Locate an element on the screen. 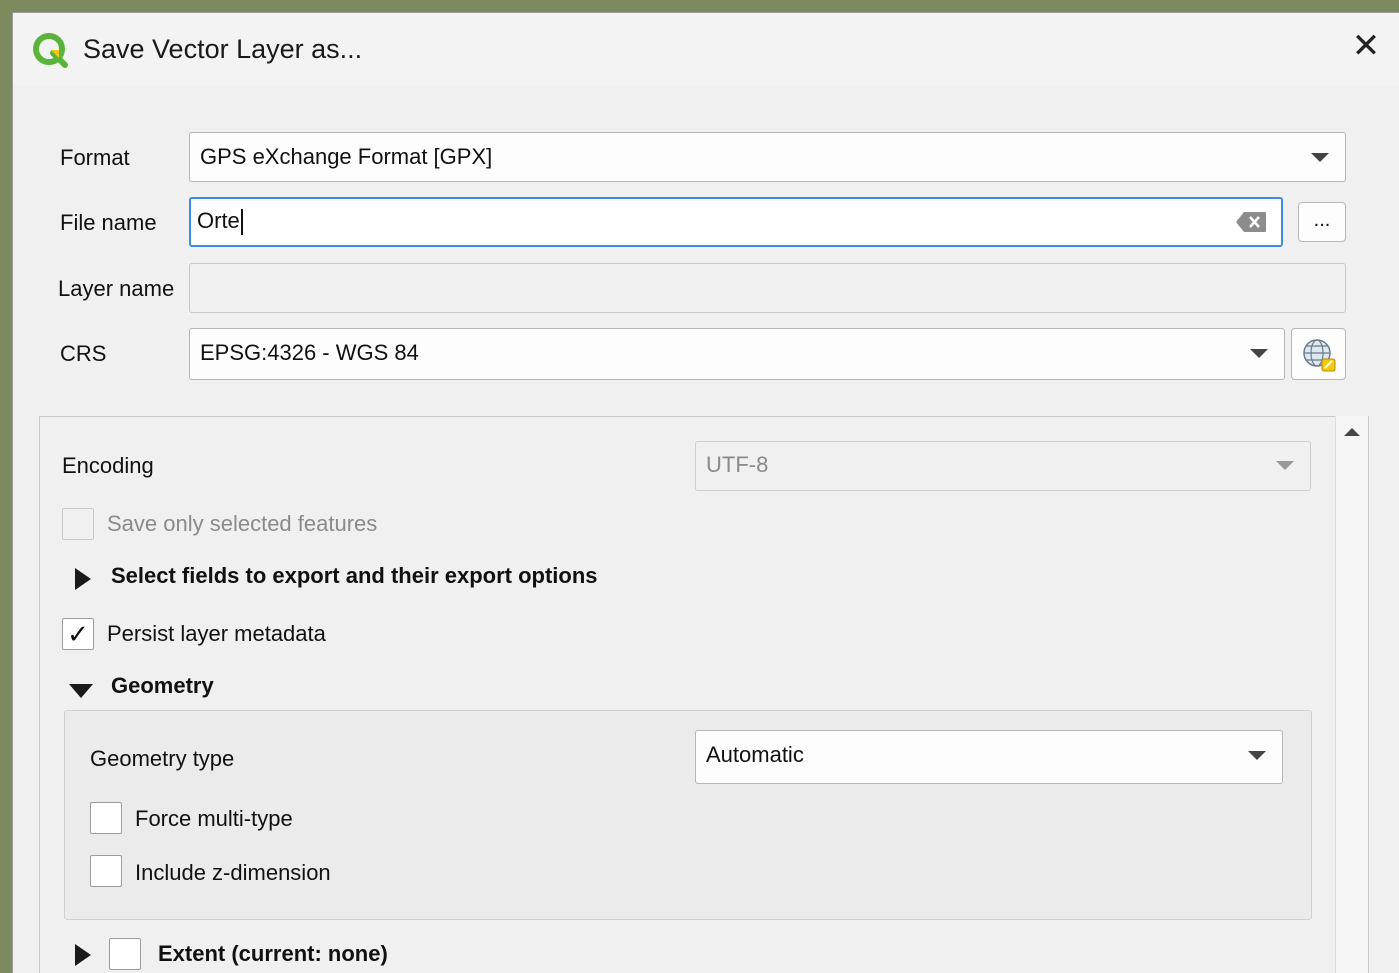  layer-name-label: Layer name is located at coordinates (116, 288).